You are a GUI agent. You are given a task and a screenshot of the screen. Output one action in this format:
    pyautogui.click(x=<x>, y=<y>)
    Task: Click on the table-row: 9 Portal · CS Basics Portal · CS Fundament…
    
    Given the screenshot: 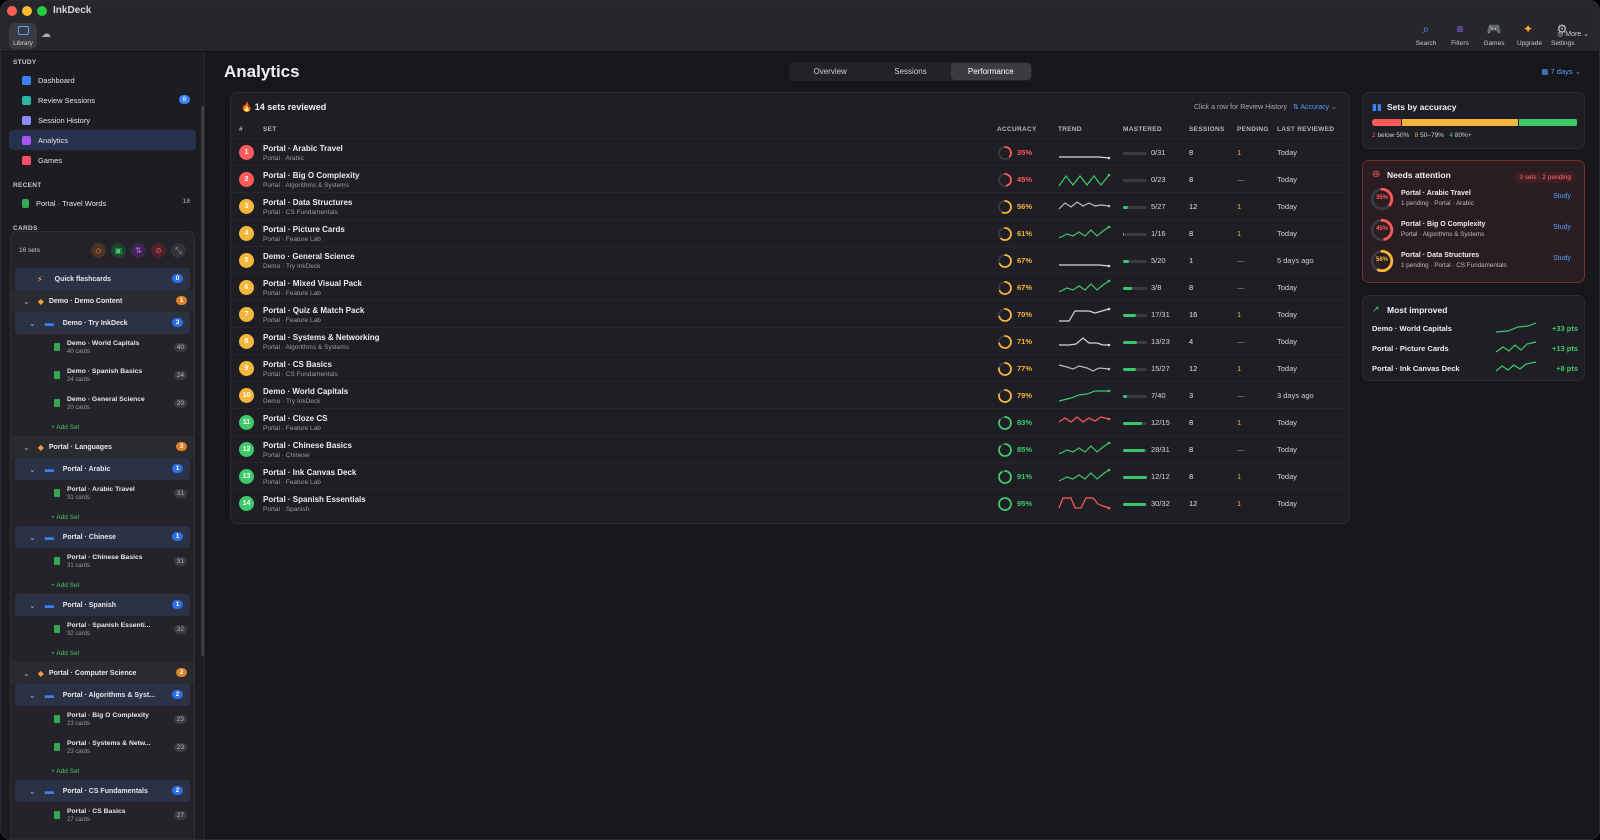 What is the action you would take?
    pyautogui.click(x=790, y=367)
    